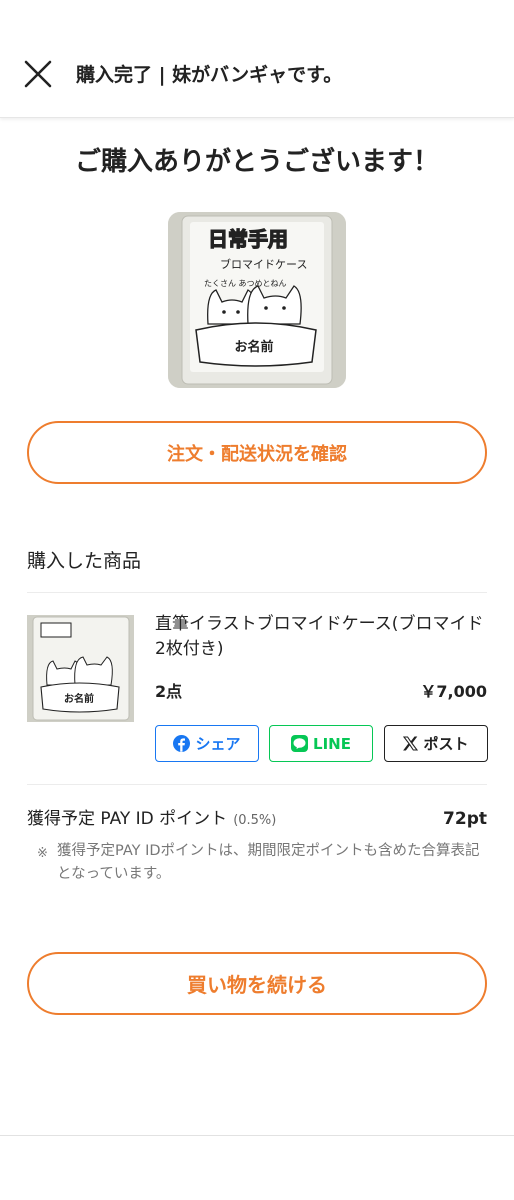 The height and width of the screenshot is (1200, 514). Describe the element at coordinates (268, 862) in the screenshot. I see `points-note: 獲得予定PAY IDポイントは、期間限定ポイントも含めた合算表記となっています。` at that location.